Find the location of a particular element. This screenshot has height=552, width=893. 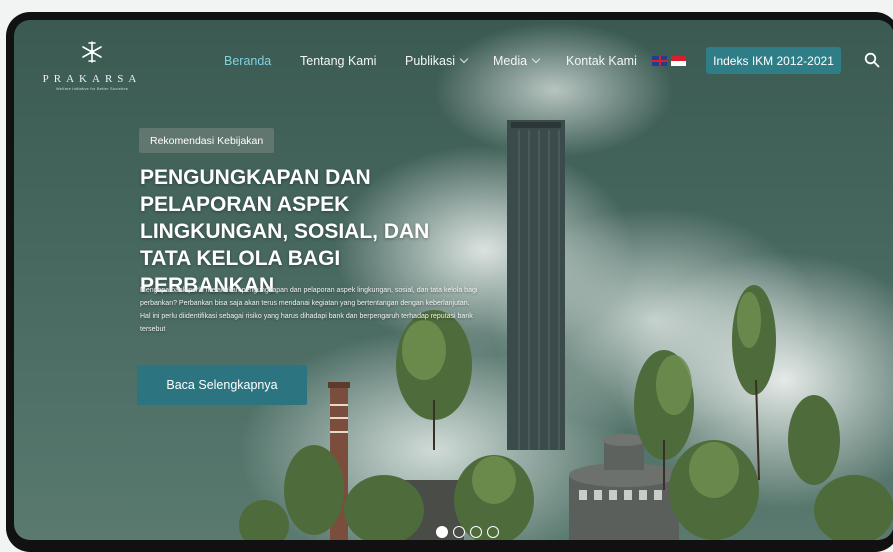

category-badge: Rekomendasi Kebijakan is located at coordinates (207, 140).